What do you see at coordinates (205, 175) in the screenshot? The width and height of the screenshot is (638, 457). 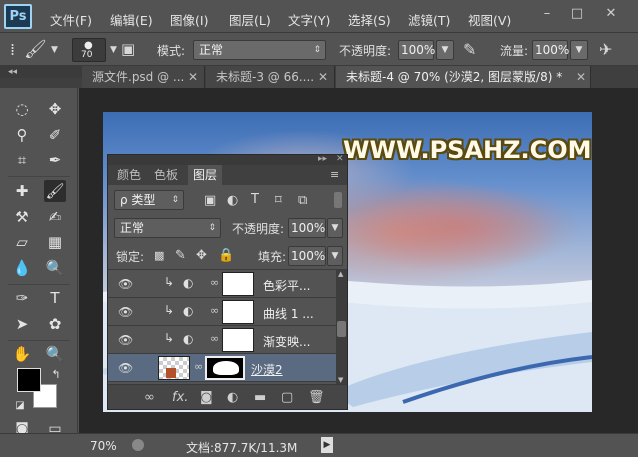 I see `tab-layers: 图层` at bounding box center [205, 175].